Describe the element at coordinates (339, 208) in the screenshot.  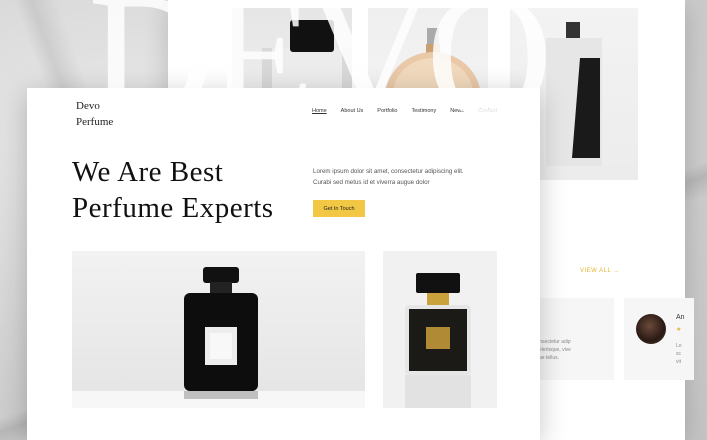
I see `get-in-touch-button: Get In Touch` at that location.